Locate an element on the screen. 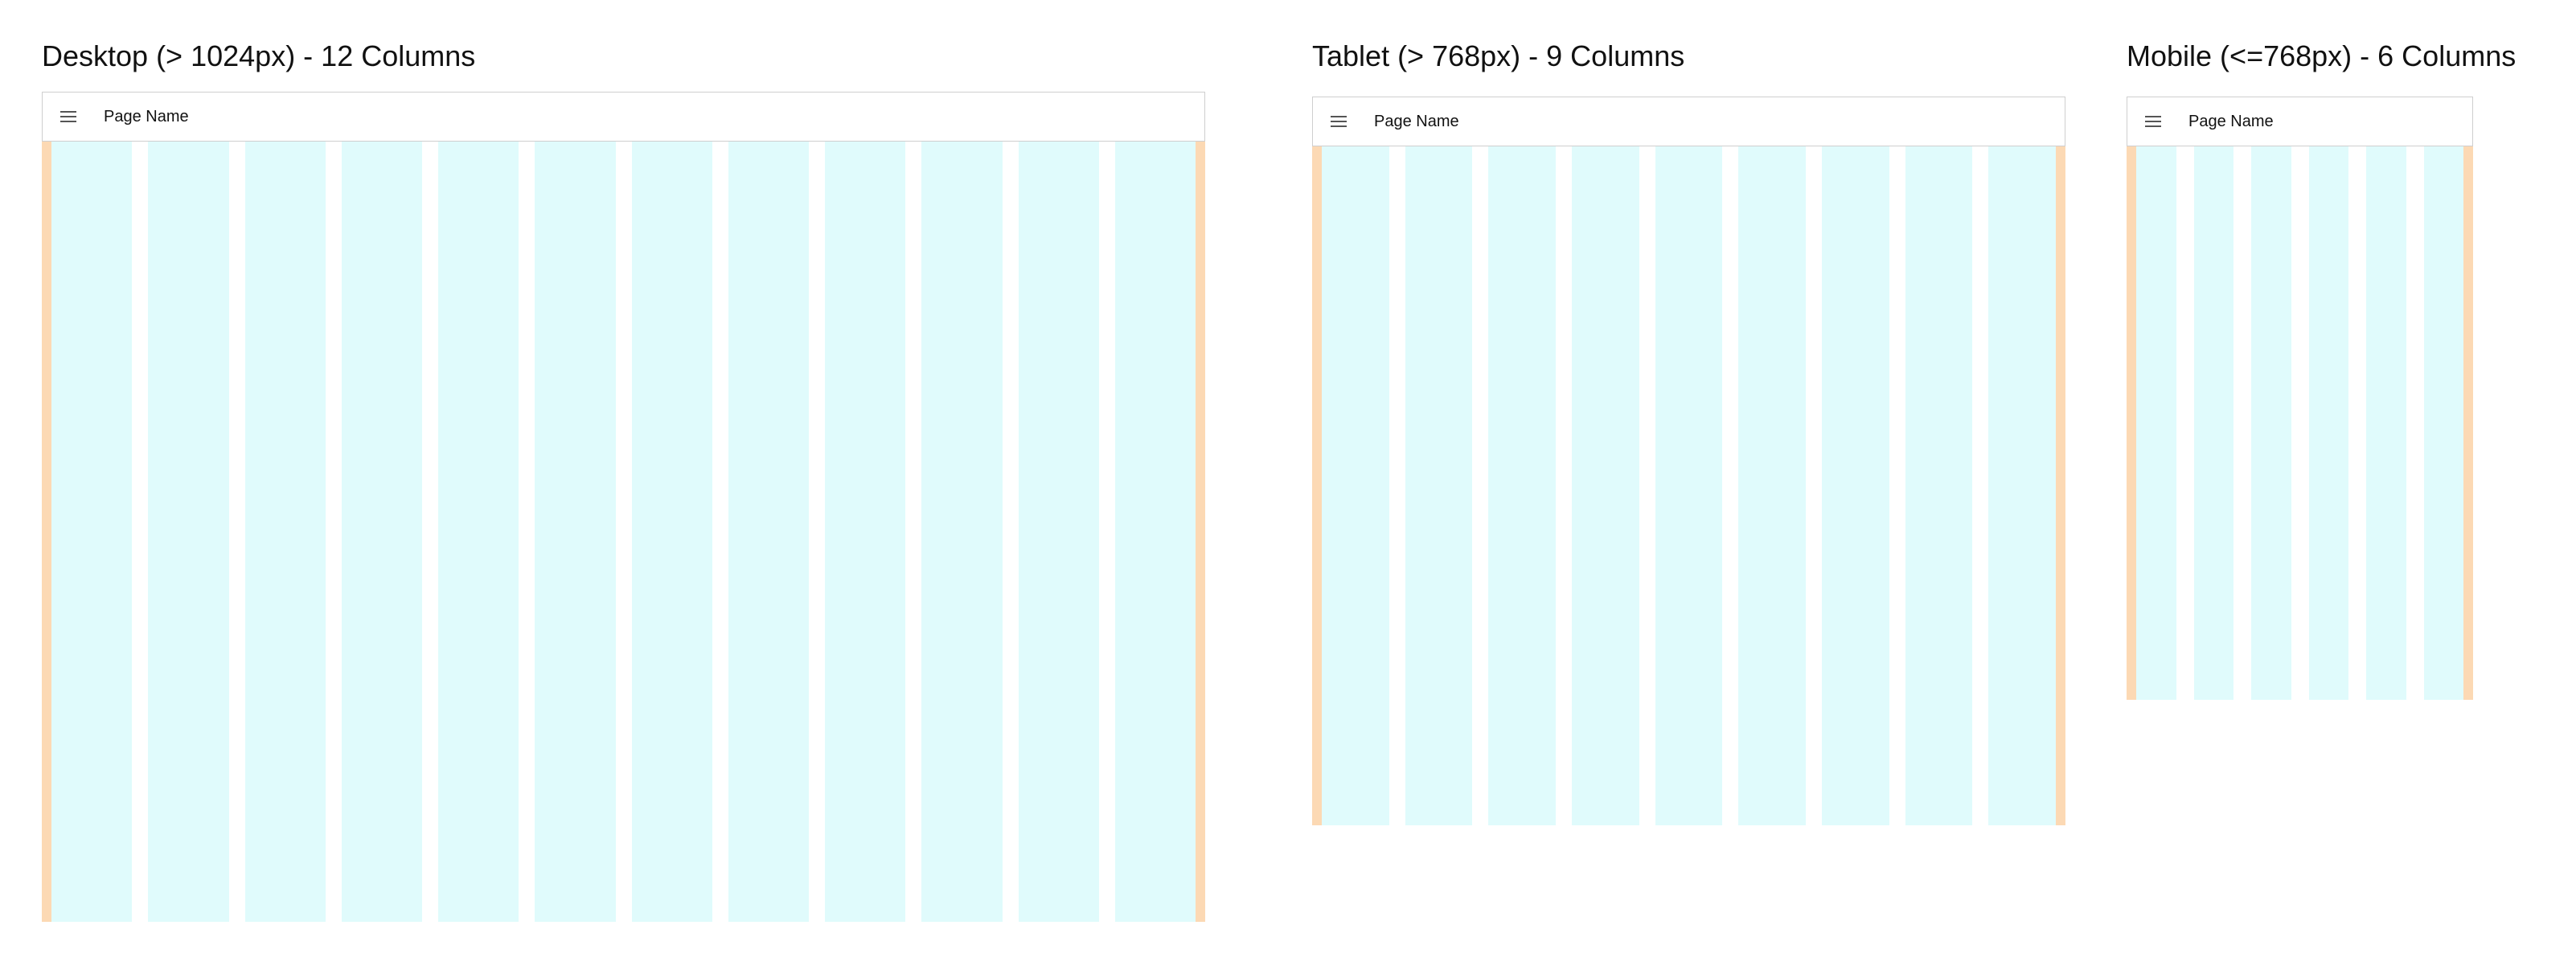 The image size is (2576, 954). panel-title: Tablet (> 768px) - 9 Columns is located at coordinates (1498, 55).